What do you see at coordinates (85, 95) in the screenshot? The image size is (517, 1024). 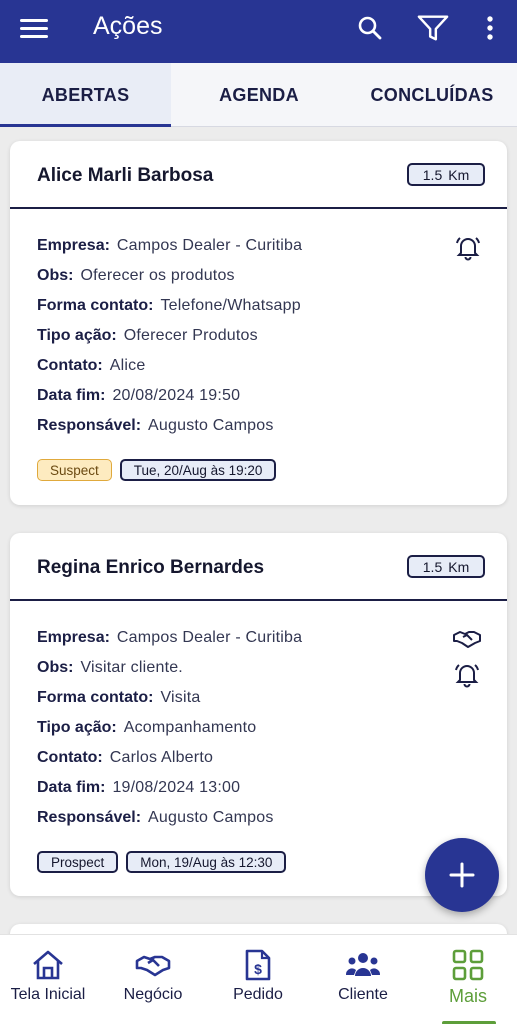 I see `tab-abertas: ABERTAS` at bounding box center [85, 95].